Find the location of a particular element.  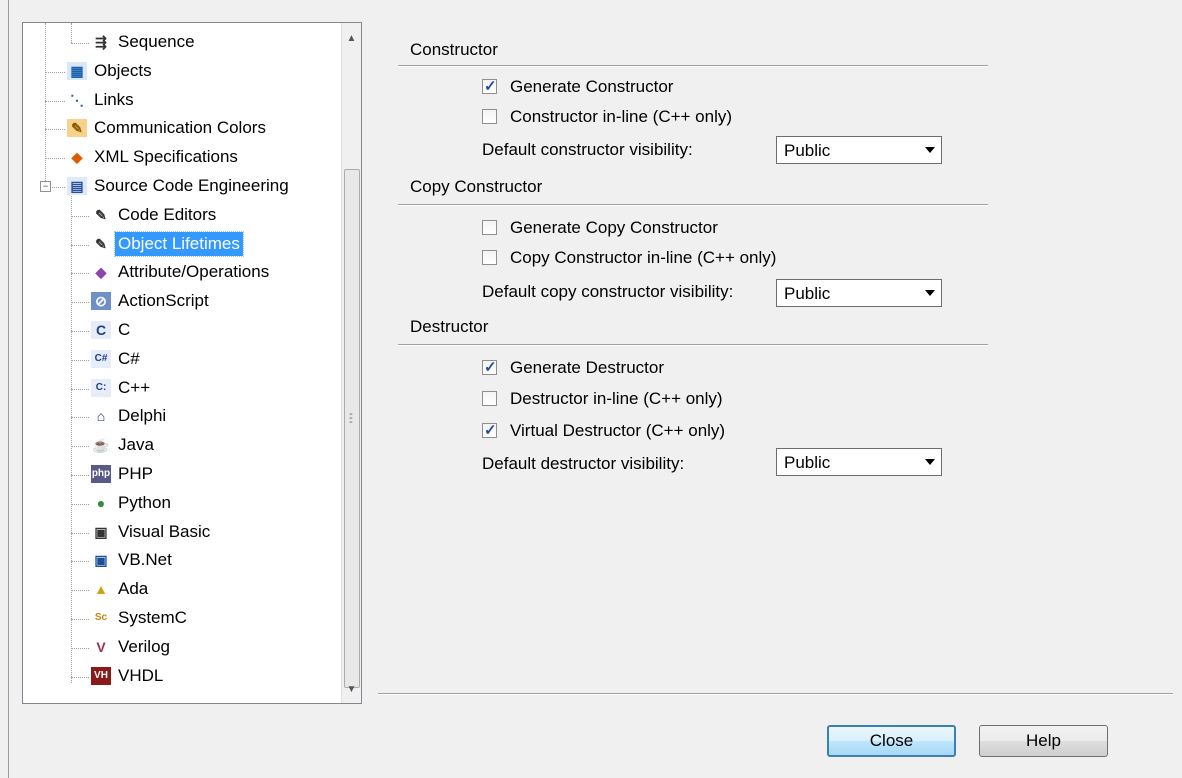

tree-item-label: VHDL is located at coordinates (141, 675).